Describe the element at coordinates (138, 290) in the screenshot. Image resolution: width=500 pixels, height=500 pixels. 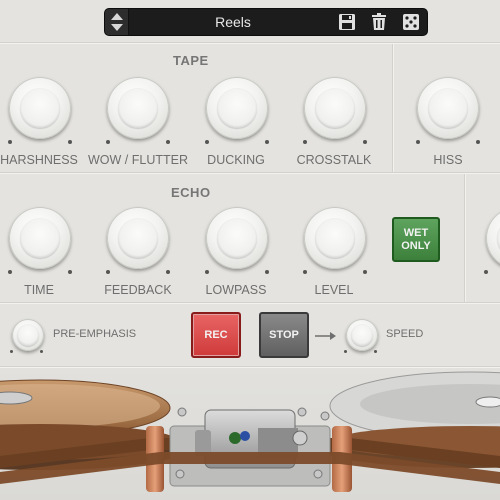
I see `feedback-label: FEEDBACK` at that location.